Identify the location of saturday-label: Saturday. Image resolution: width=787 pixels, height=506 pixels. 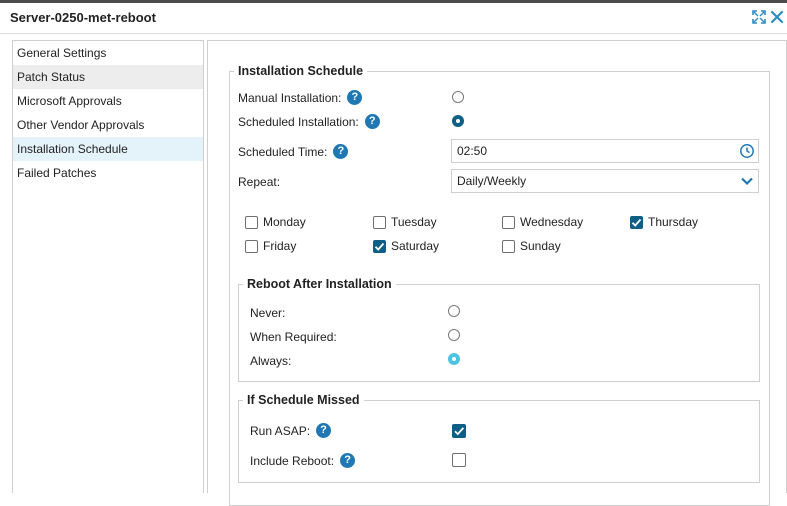
(415, 246).